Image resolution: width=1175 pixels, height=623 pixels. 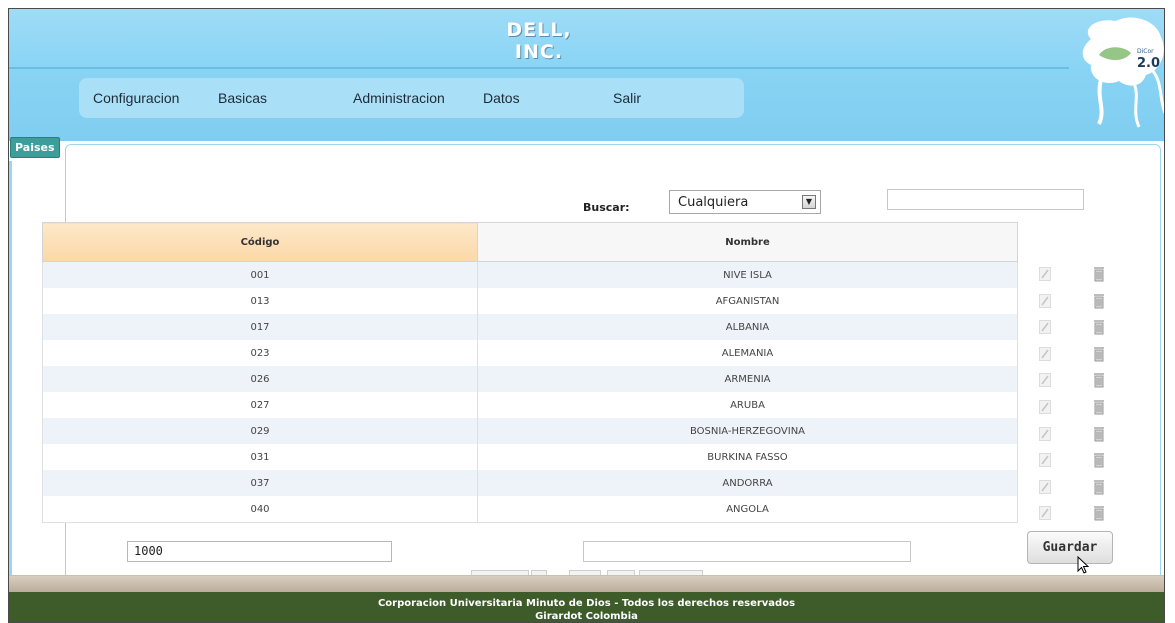 I want to click on cell-codigo: 023, so click(x=260, y=353).